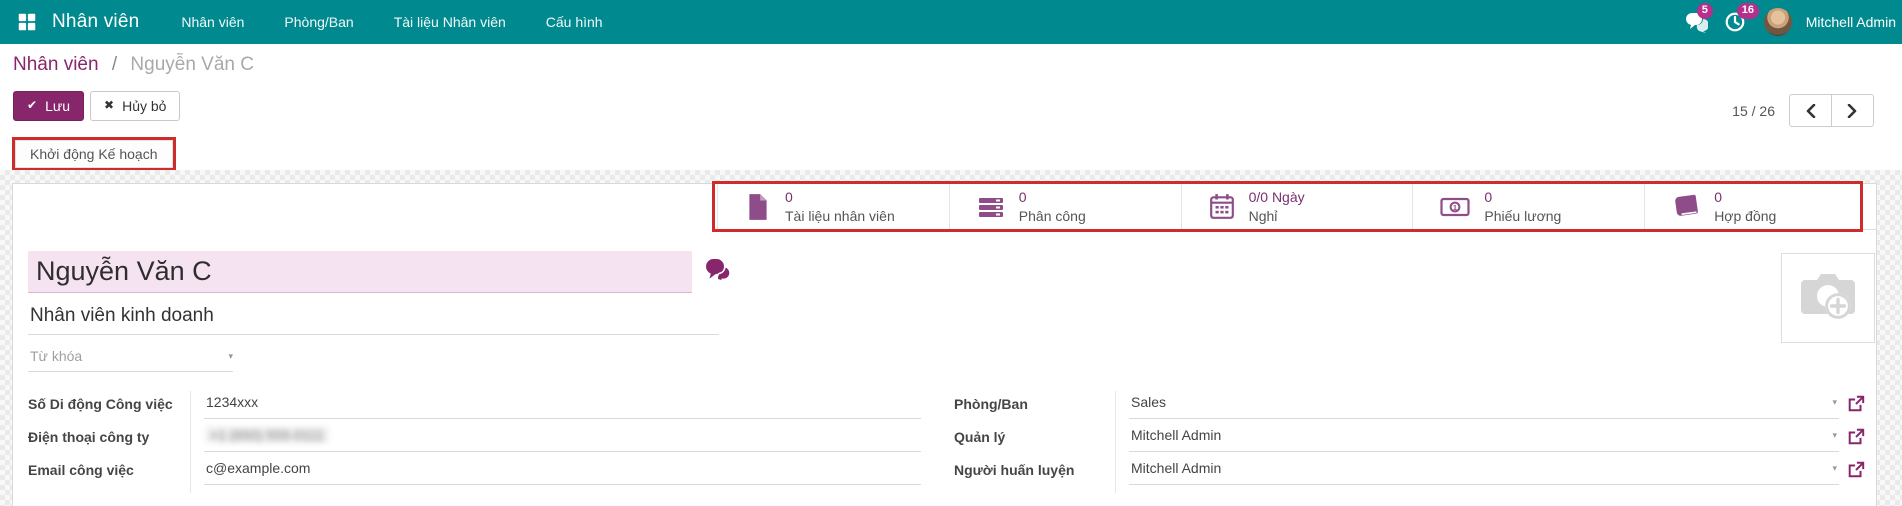 The height and width of the screenshot is (506, 1902). I want to click on stat-label: Tài liệu nhân viên, so click(840, 215).